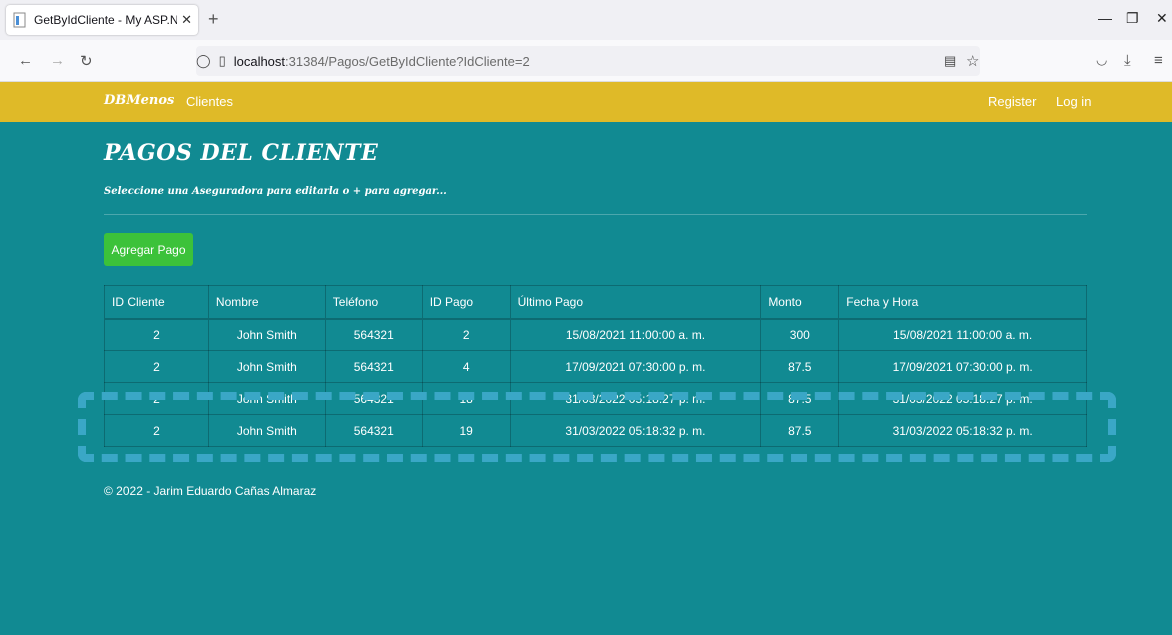 The width and height of the screenshot is (1172, 635). What do you see at coordinates (373, 302) in the screenshot?
I see `col-header-telefono: Teléfono` at bounding box center [373, 302].